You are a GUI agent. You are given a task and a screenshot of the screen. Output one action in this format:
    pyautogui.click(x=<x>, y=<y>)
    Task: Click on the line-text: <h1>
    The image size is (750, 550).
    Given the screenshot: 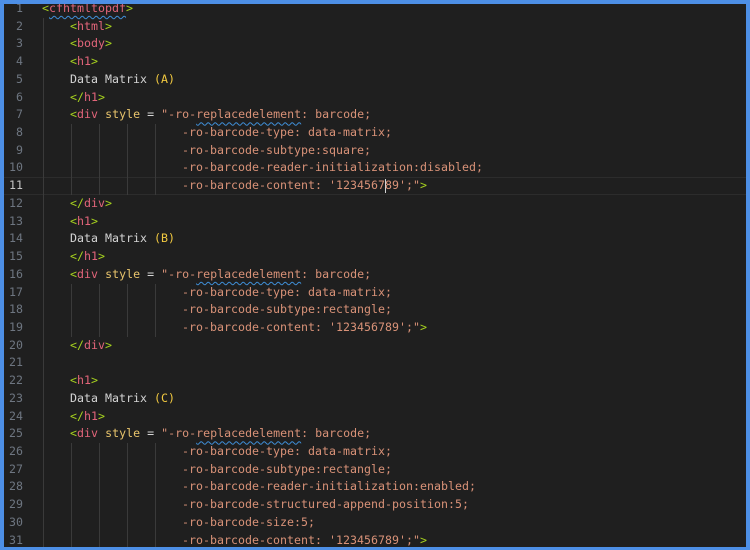 What is the action you would take?
    pyautogui.click(x=70, y=62)
    